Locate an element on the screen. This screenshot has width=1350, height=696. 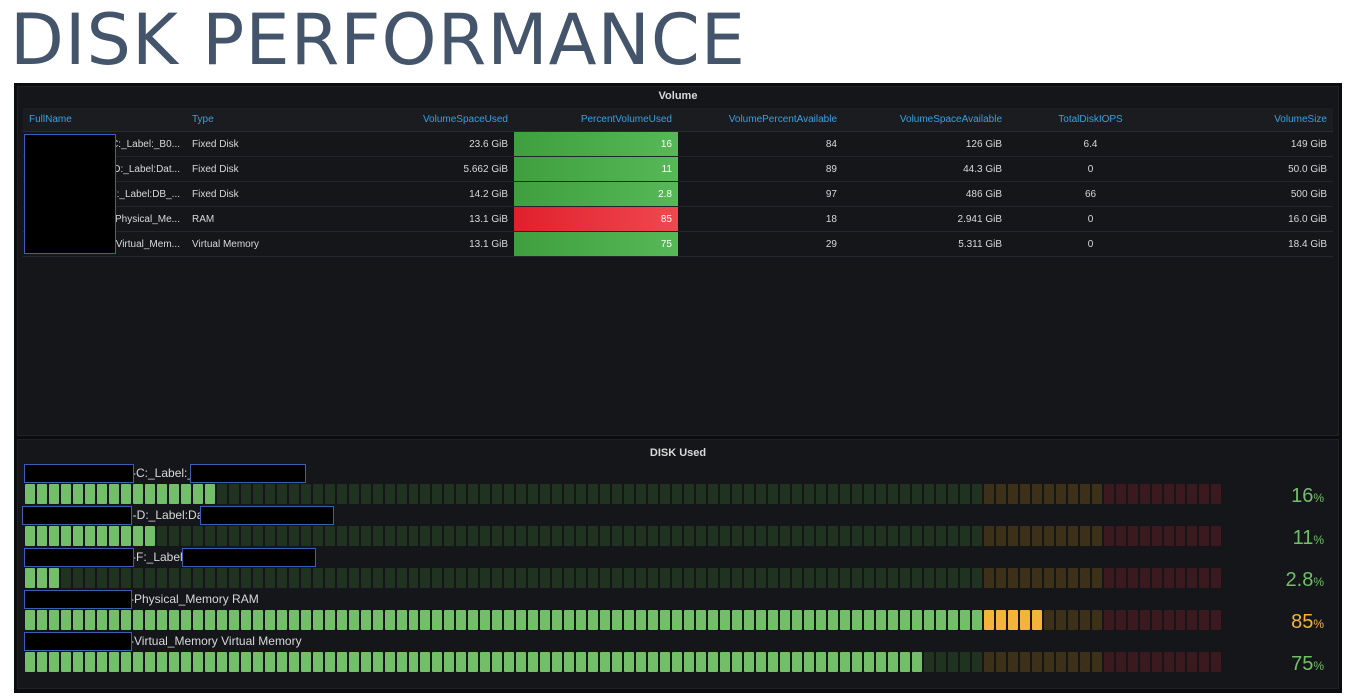
disk-gauge-value-number: 11 is located at coordinates (1303, 538).